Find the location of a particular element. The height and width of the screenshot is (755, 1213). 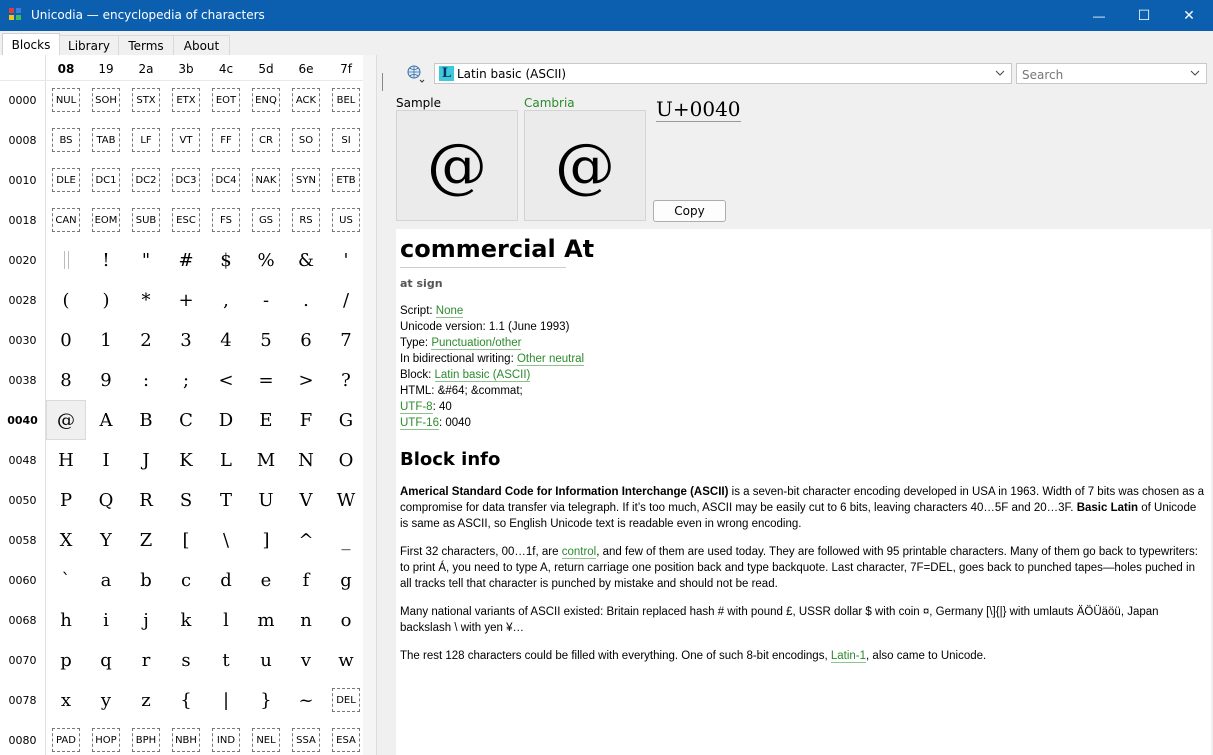

character-cell: SSA is located at coordinates (306, 737).